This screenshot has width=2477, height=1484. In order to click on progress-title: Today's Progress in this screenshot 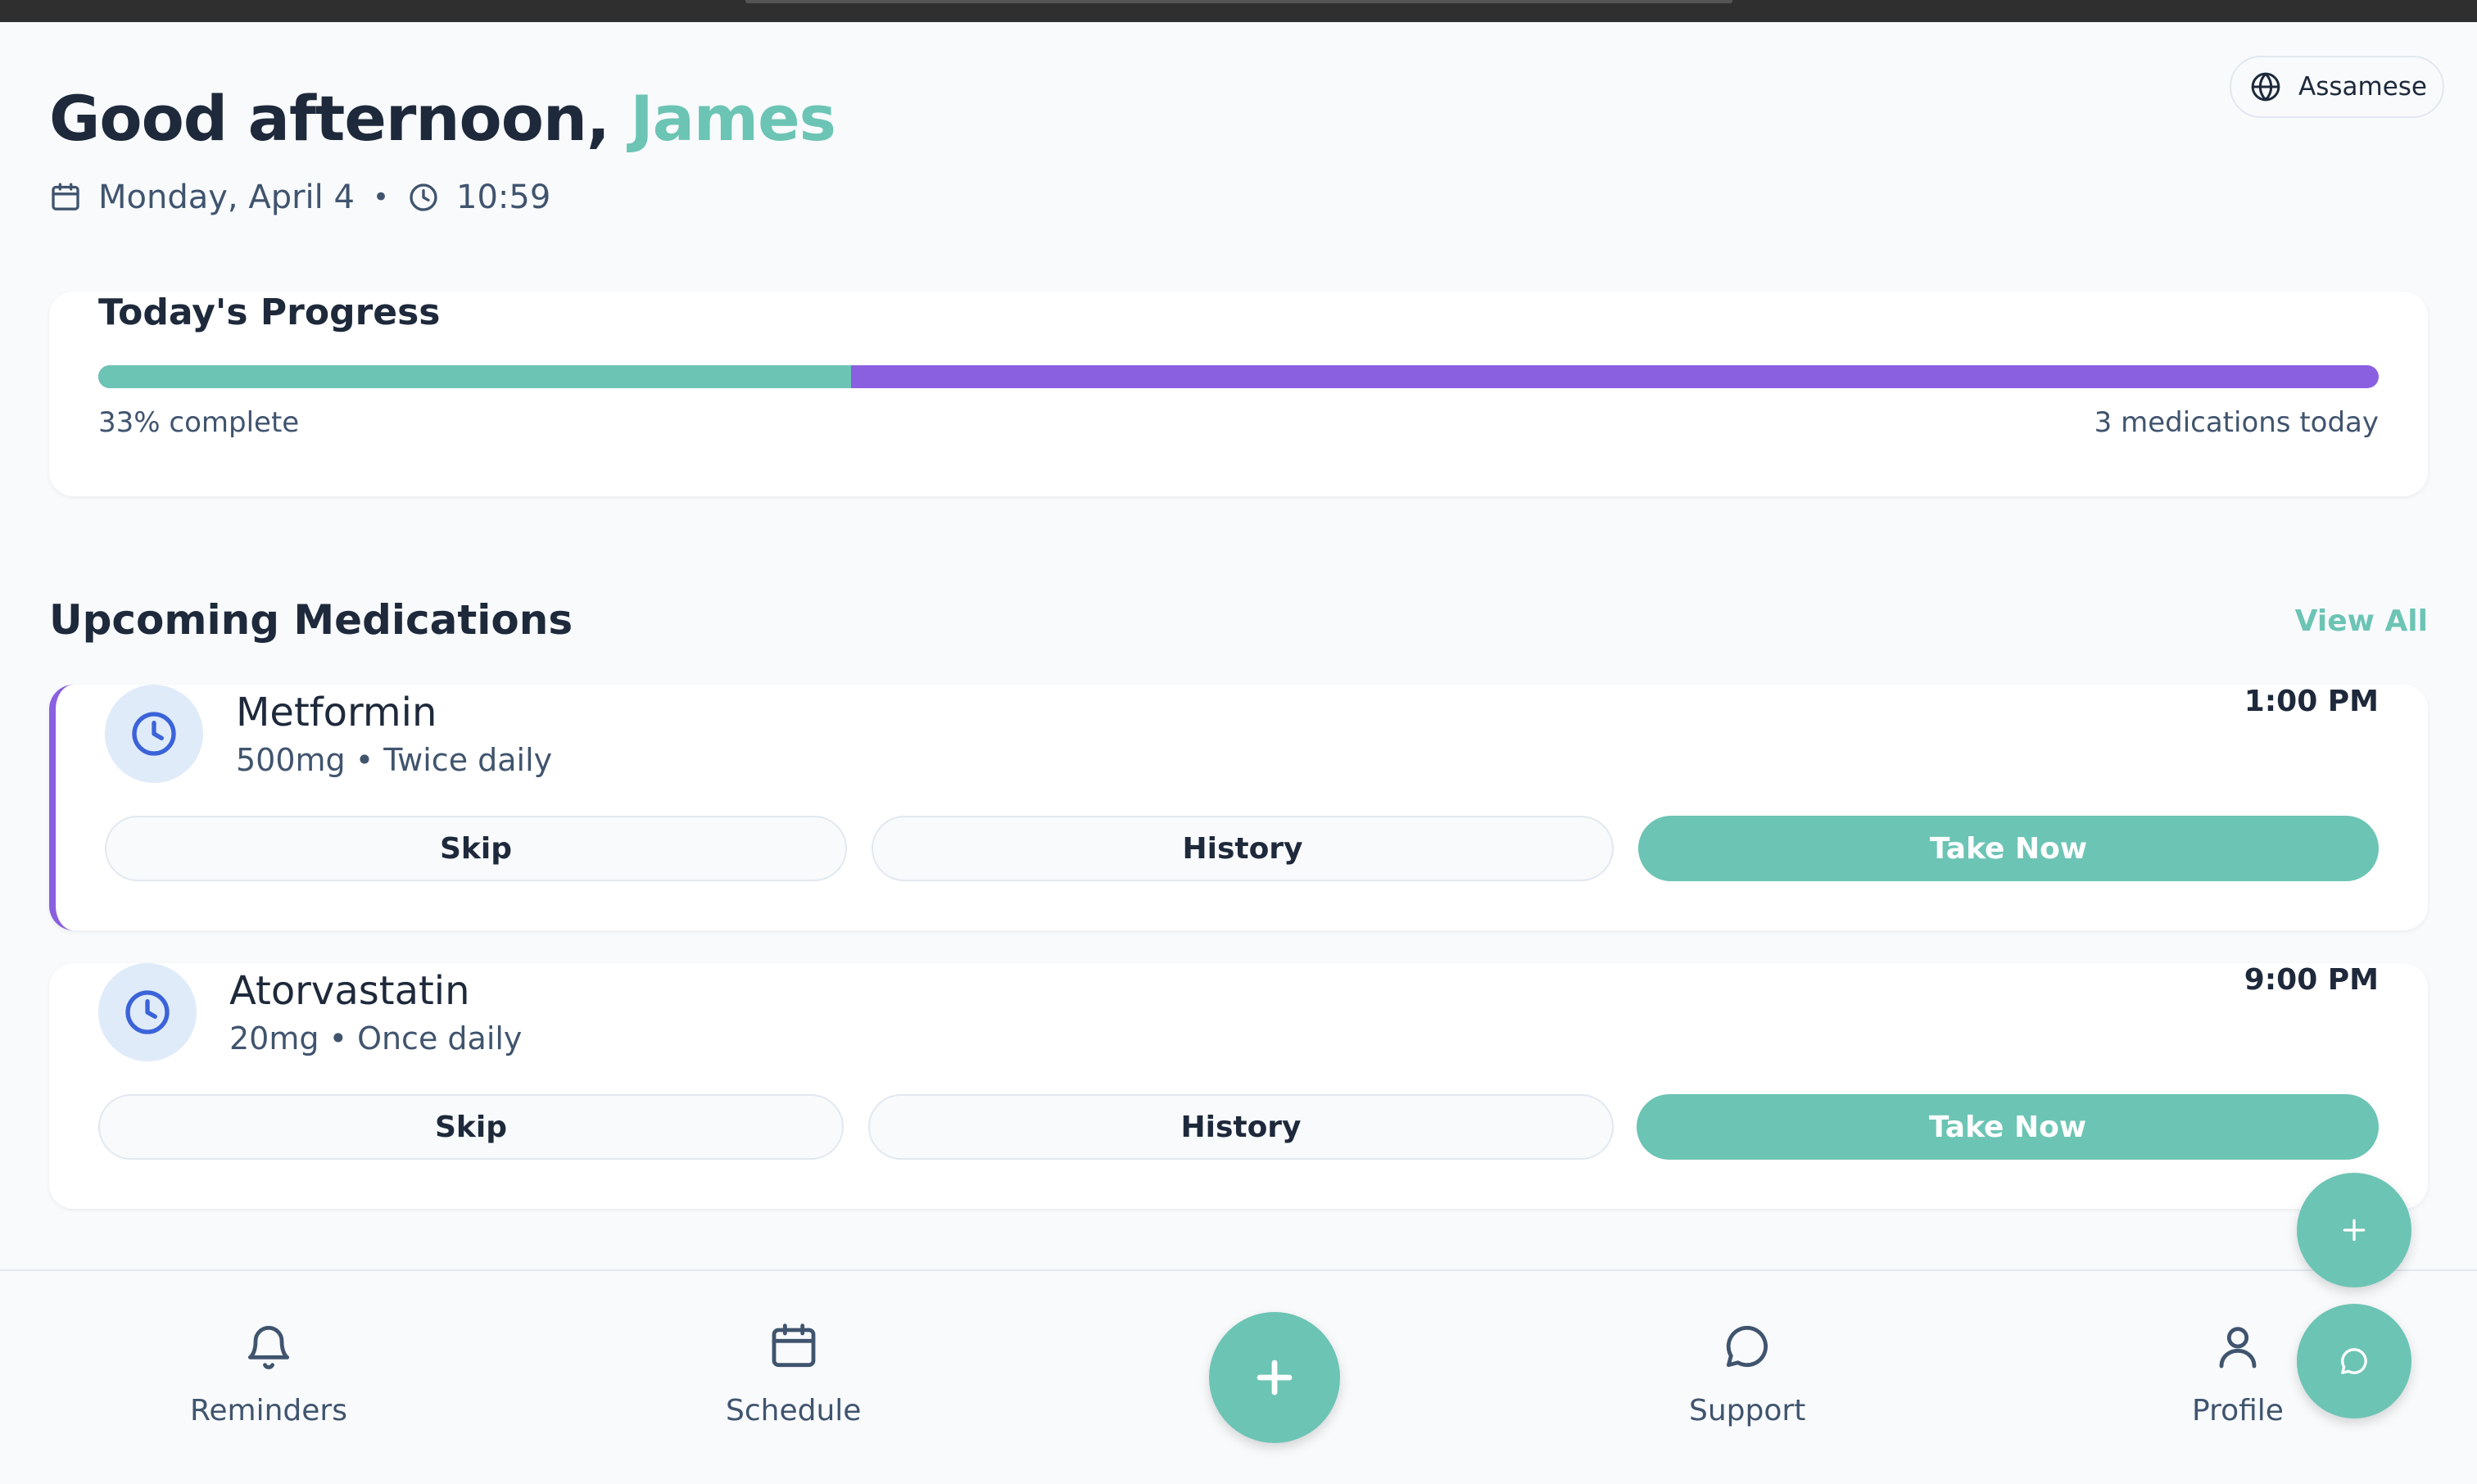, I will do `click(269, 312)`.